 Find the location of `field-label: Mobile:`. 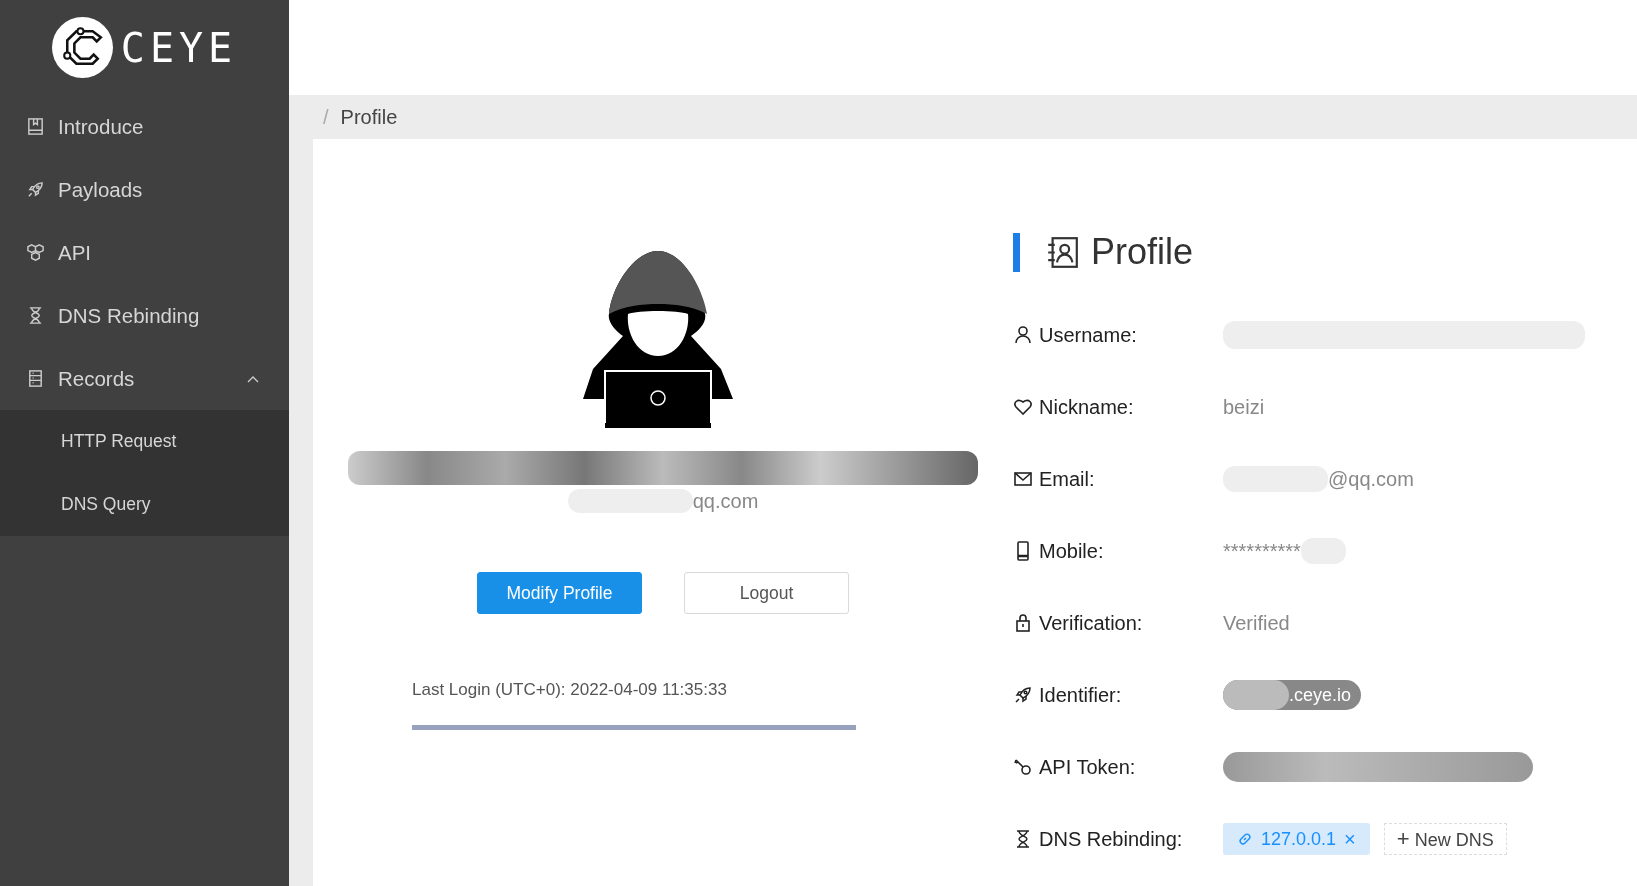

field-label: Mobile: is located at coordinates (1071, 551).